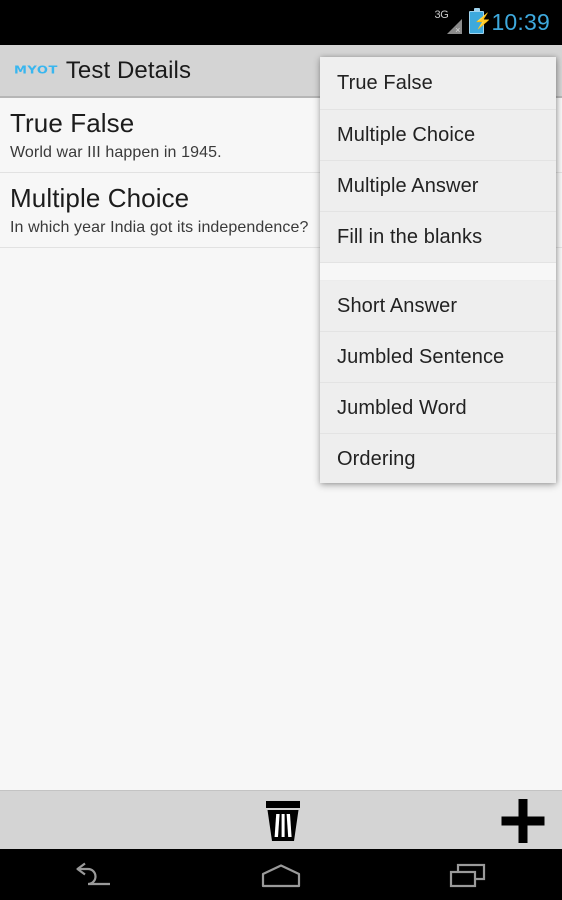 This screenshot has width=562, height=900. I want to click on signal-no-service-mark: ×, so click(458, 29).